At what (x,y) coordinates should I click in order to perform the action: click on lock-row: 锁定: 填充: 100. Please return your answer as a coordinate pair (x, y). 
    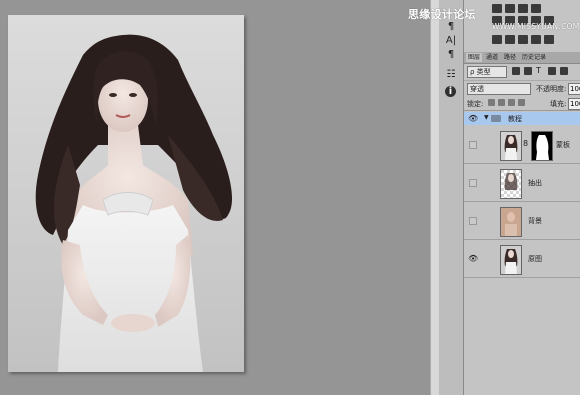
    Looking at the image, I should click on (522, 103).